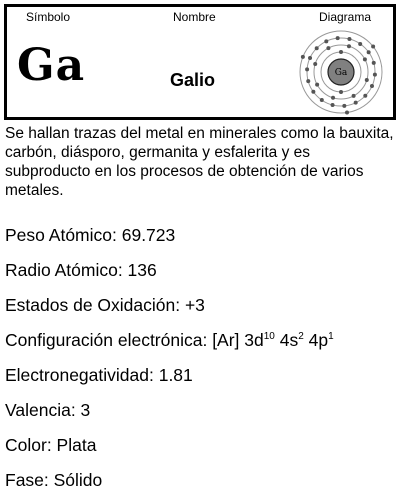 This screenshot has width=400, height=503. Describe the element at coordinates (345, 17) in the screenshot. I see `diagram-header: Diagrama` at that location.